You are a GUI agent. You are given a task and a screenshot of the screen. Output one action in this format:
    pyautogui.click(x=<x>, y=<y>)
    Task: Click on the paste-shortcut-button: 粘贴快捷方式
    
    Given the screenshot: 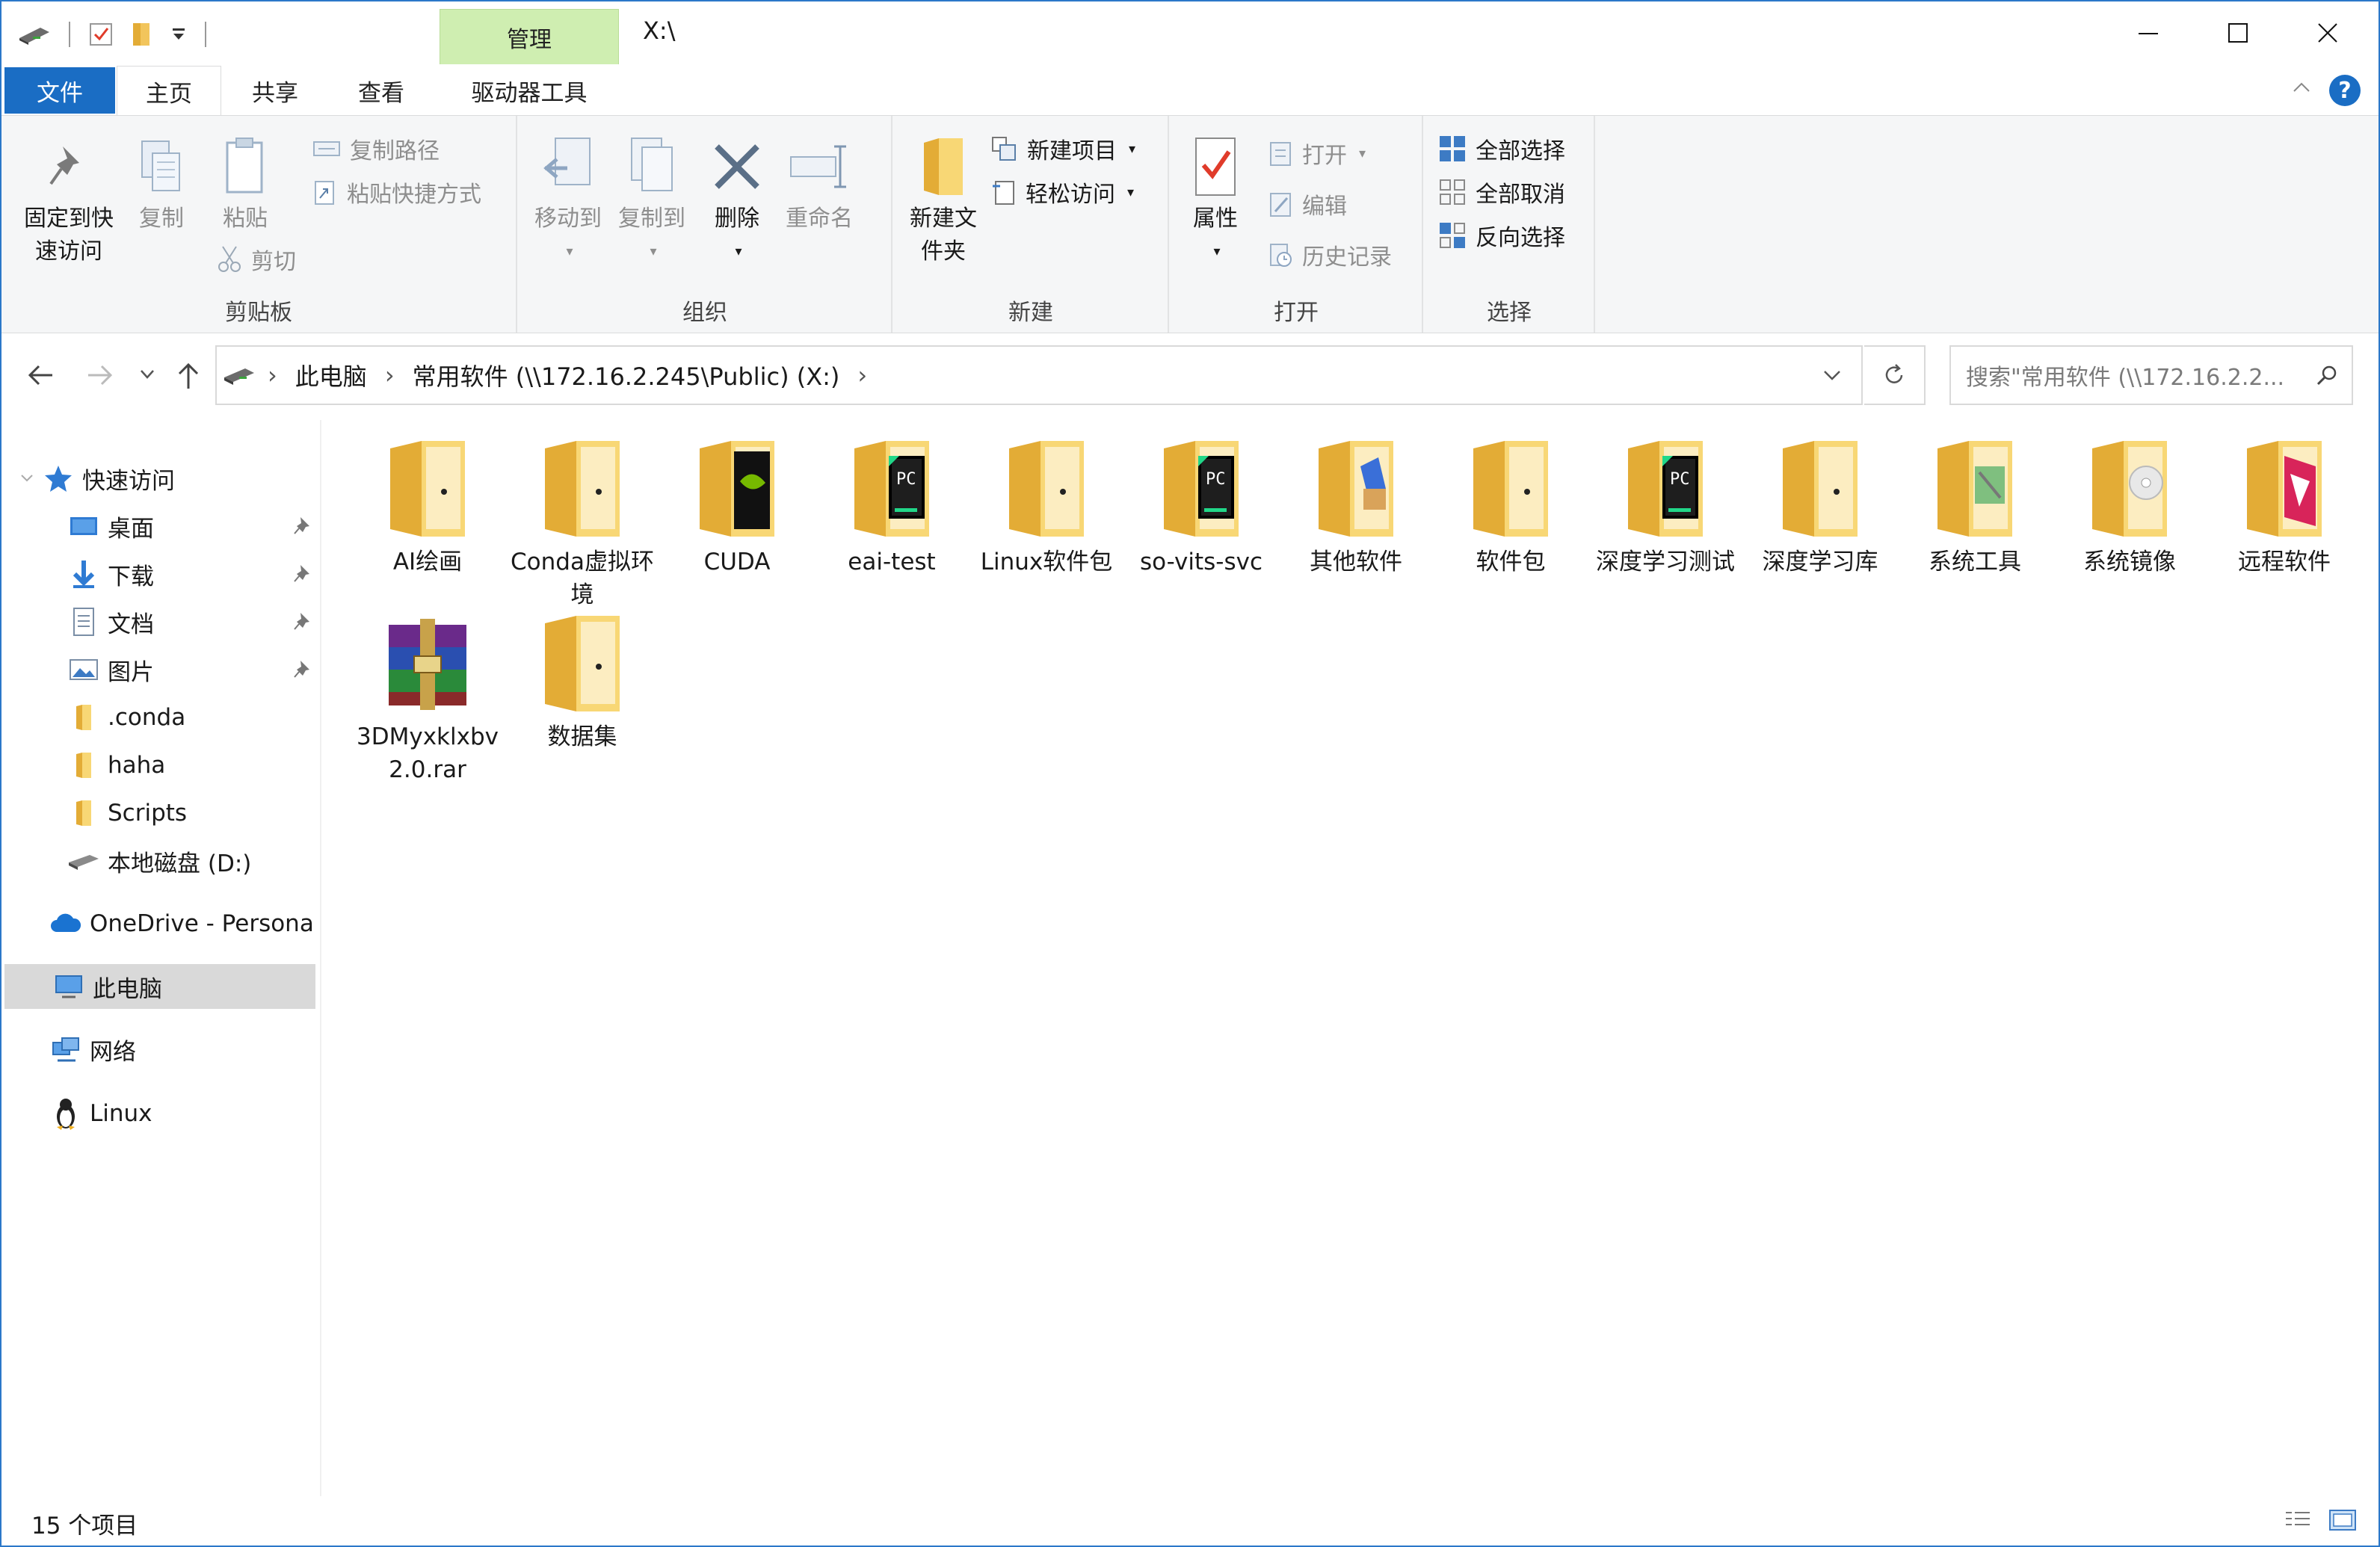 What is the action you would take?
    pyautogui.click(x=396, y=192)
    